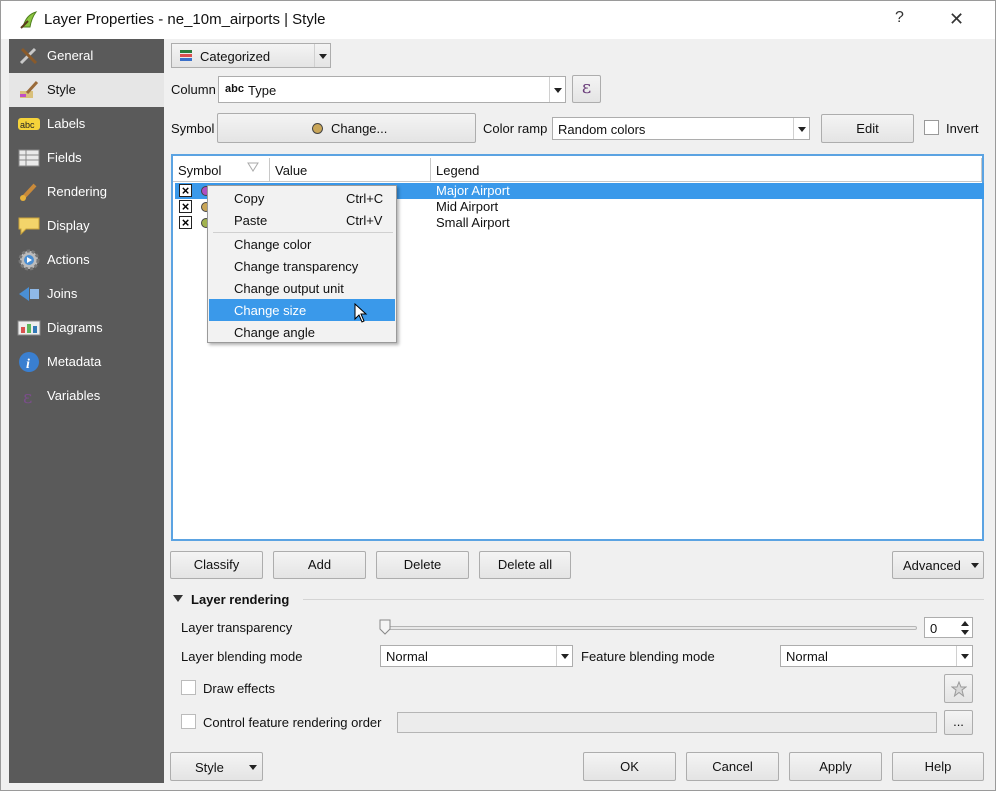 Image resolution: width=996 pixels, height=791 pixels. Describe the element at coordinates (586, 89) in the screenshot. I see `expression-button: ε` at that location.